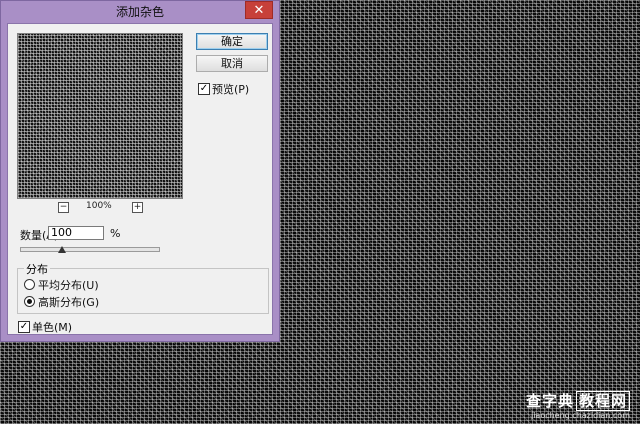 The width and height of the screenshot is (640, 424). I want to click on close-button: ✕, so click(259, 10).